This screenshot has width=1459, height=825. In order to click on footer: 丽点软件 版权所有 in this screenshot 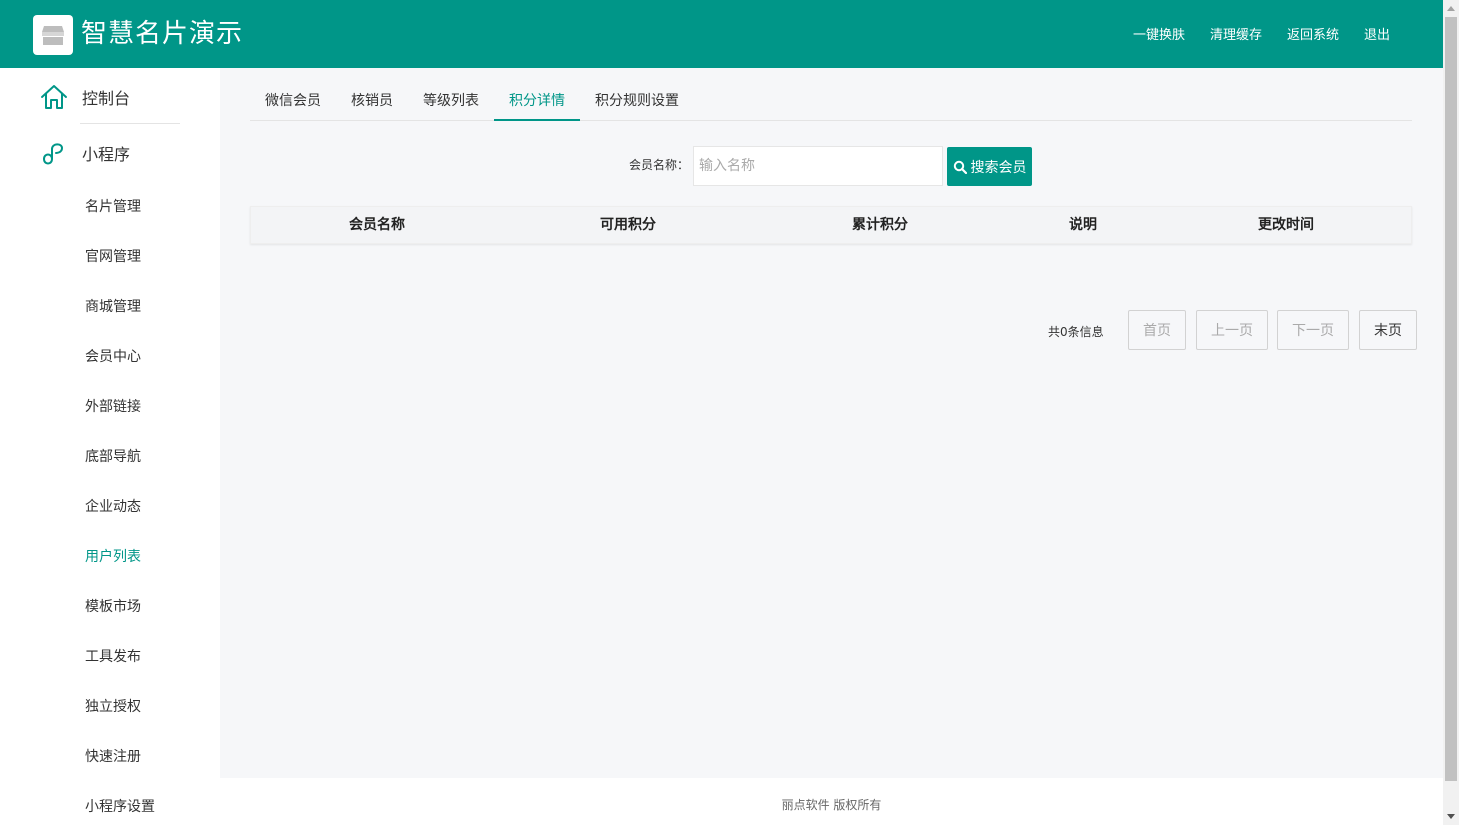, I will do `click(831, 801)`.